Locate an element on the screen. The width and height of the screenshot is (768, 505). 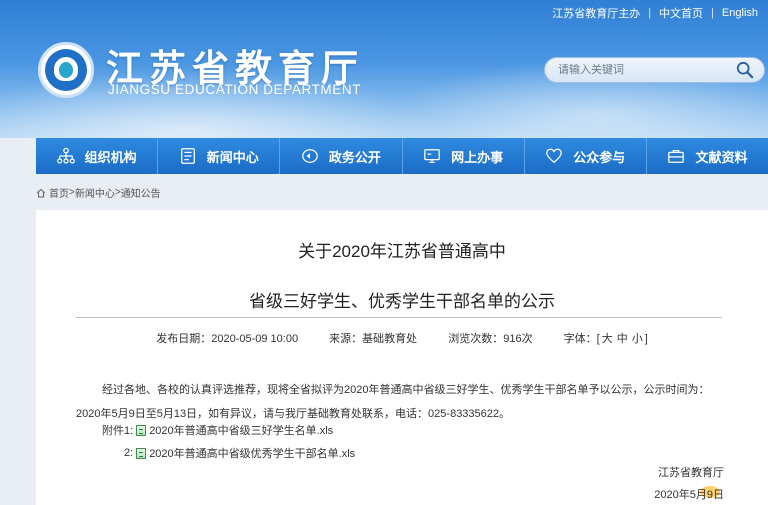
main-nav: 组织机构 新闻中心 政务公开 网上办事 公众参与 文献资料 is located at coordinates (402, 156).